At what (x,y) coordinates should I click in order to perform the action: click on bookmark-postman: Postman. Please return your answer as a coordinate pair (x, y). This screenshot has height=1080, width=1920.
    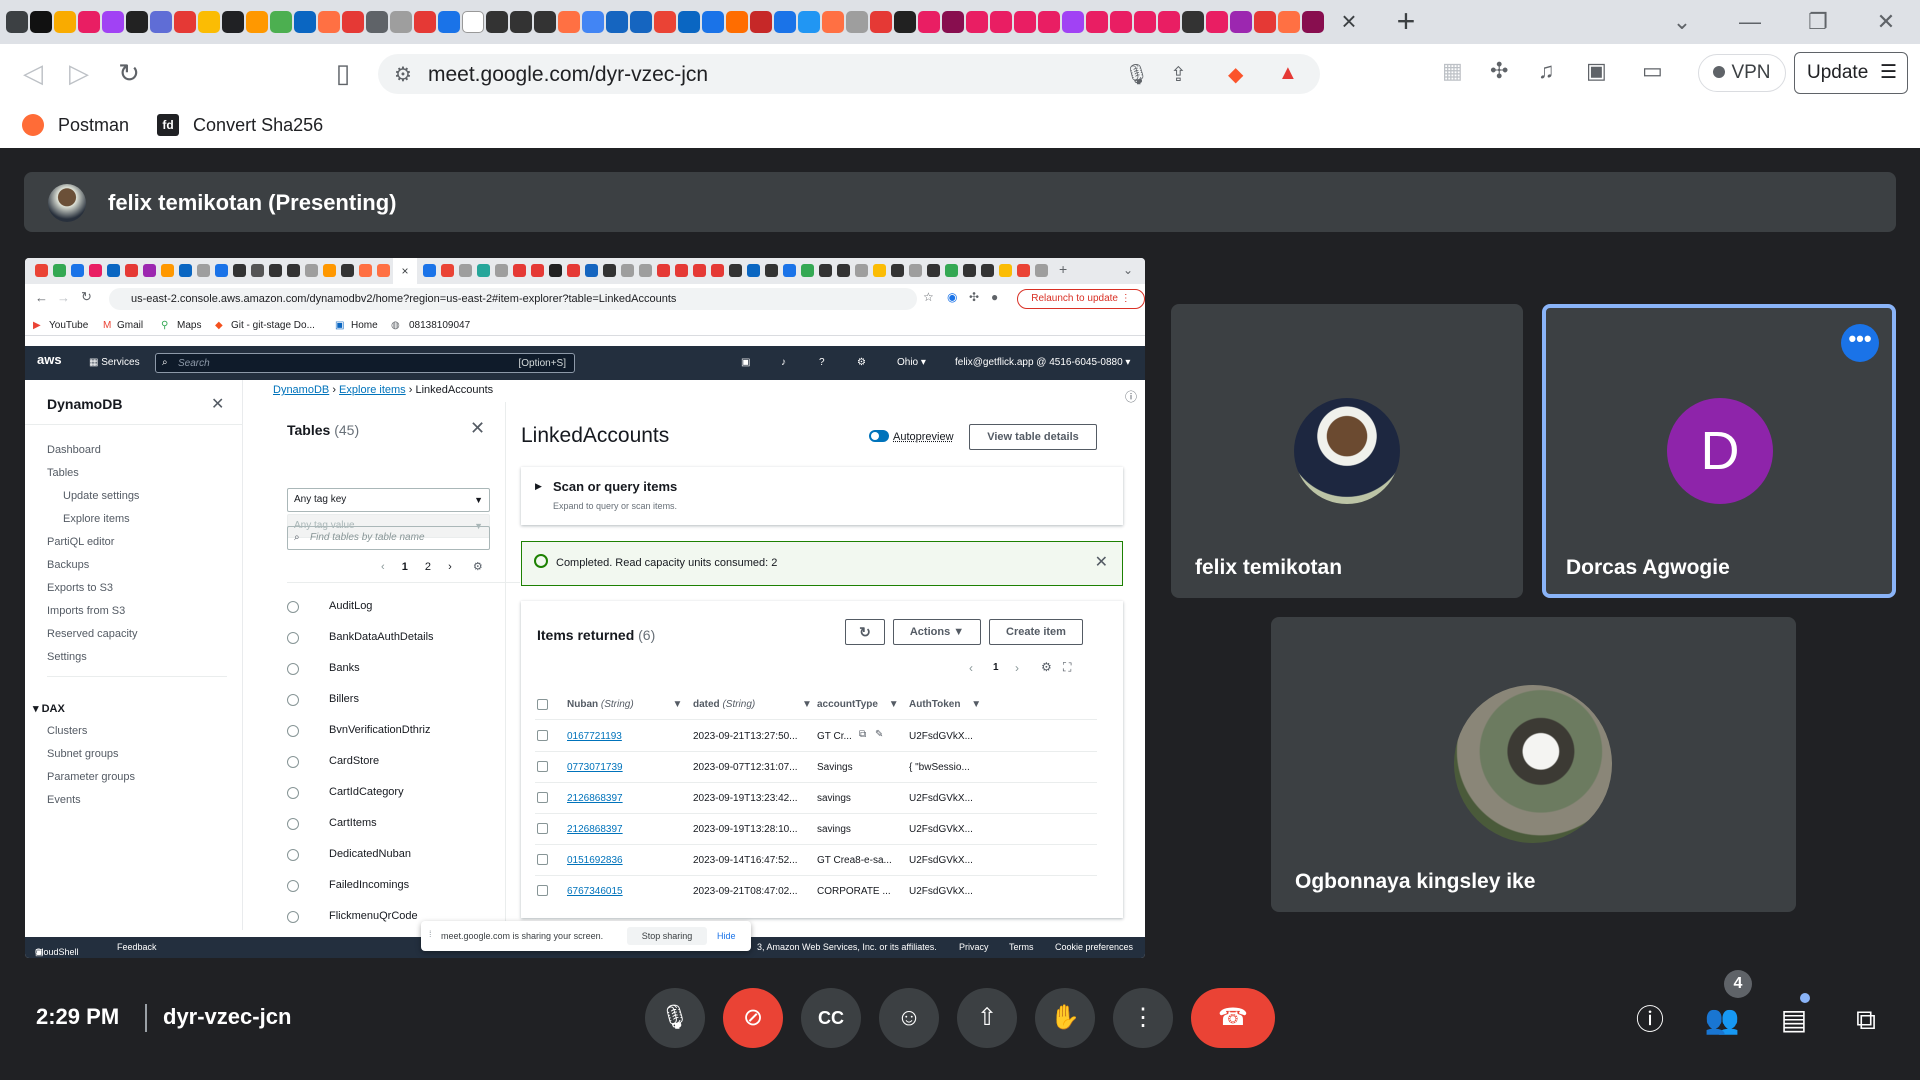
    Looking at the image, I should click on (75, 125).